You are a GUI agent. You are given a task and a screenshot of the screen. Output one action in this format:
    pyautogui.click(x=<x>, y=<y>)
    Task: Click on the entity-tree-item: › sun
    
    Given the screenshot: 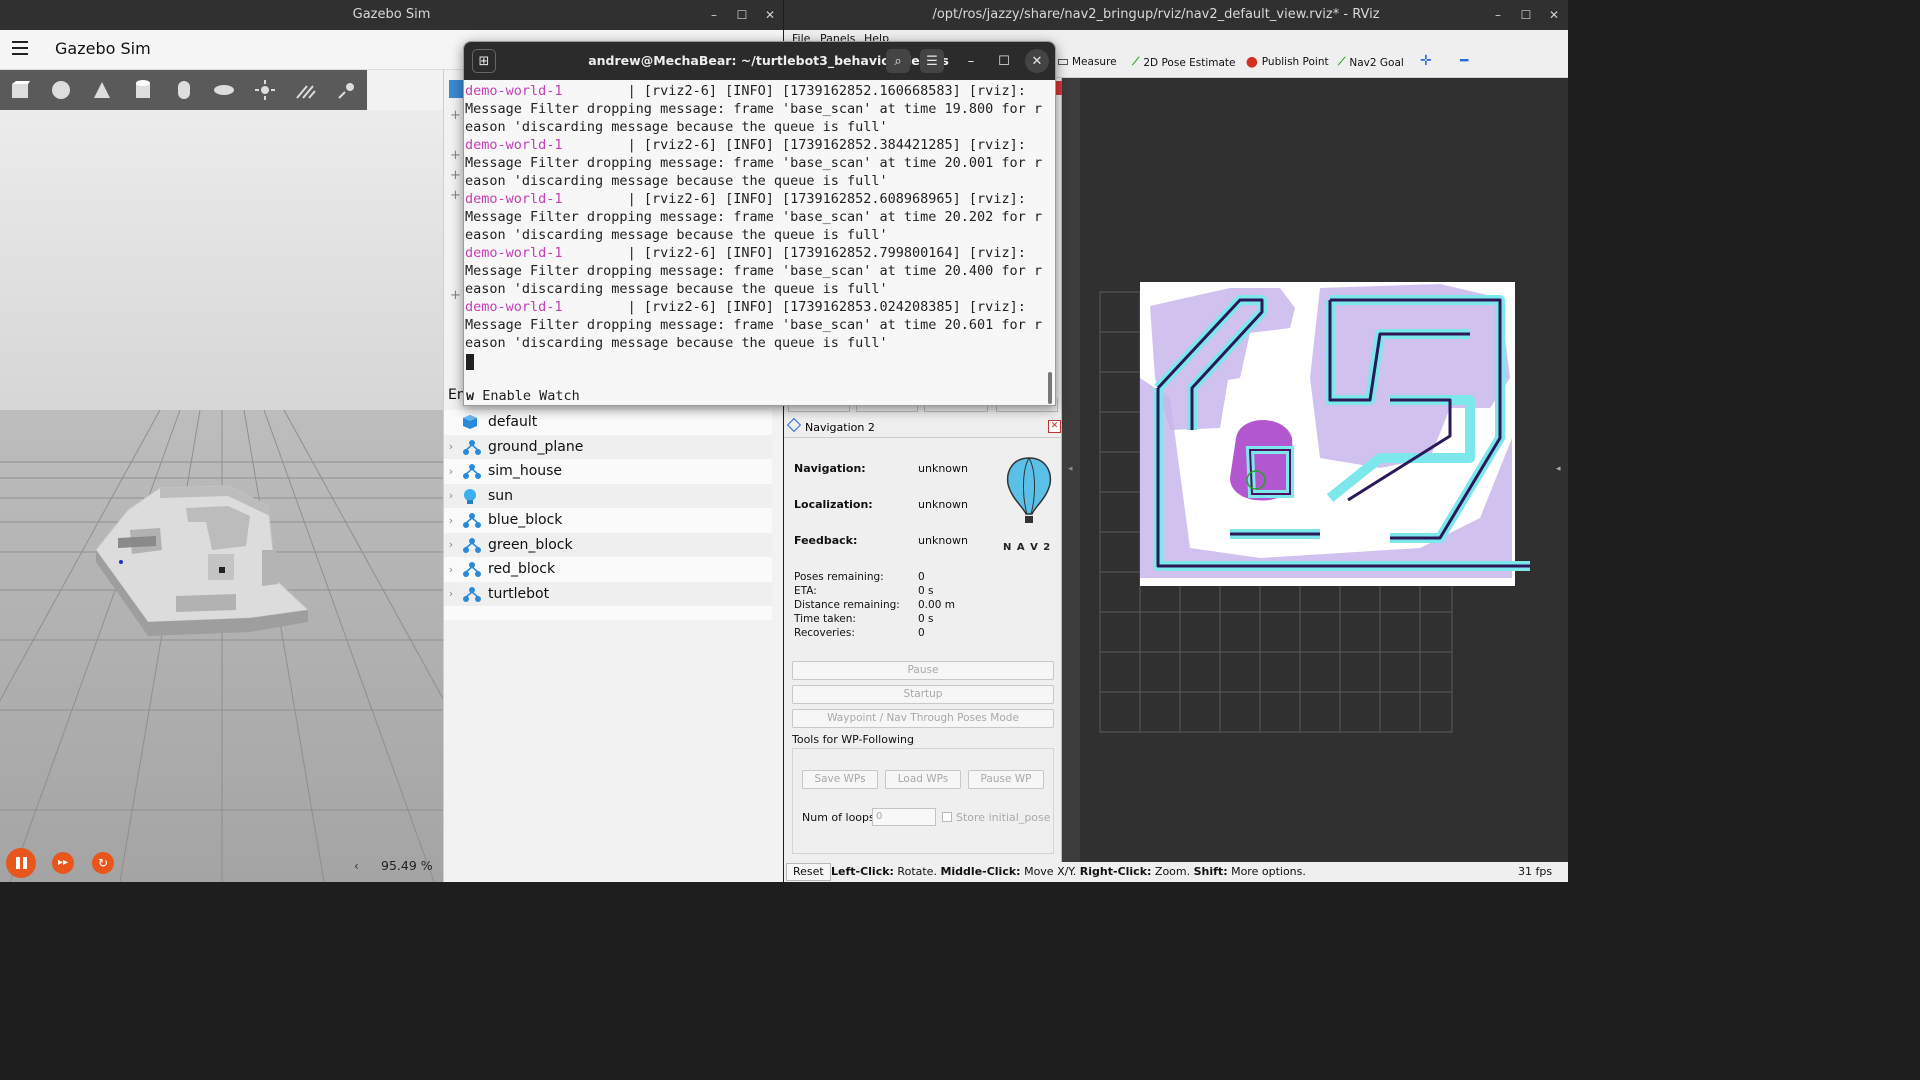 What is the action you would take?
    pyautogui.click(x=608, y=495)
    